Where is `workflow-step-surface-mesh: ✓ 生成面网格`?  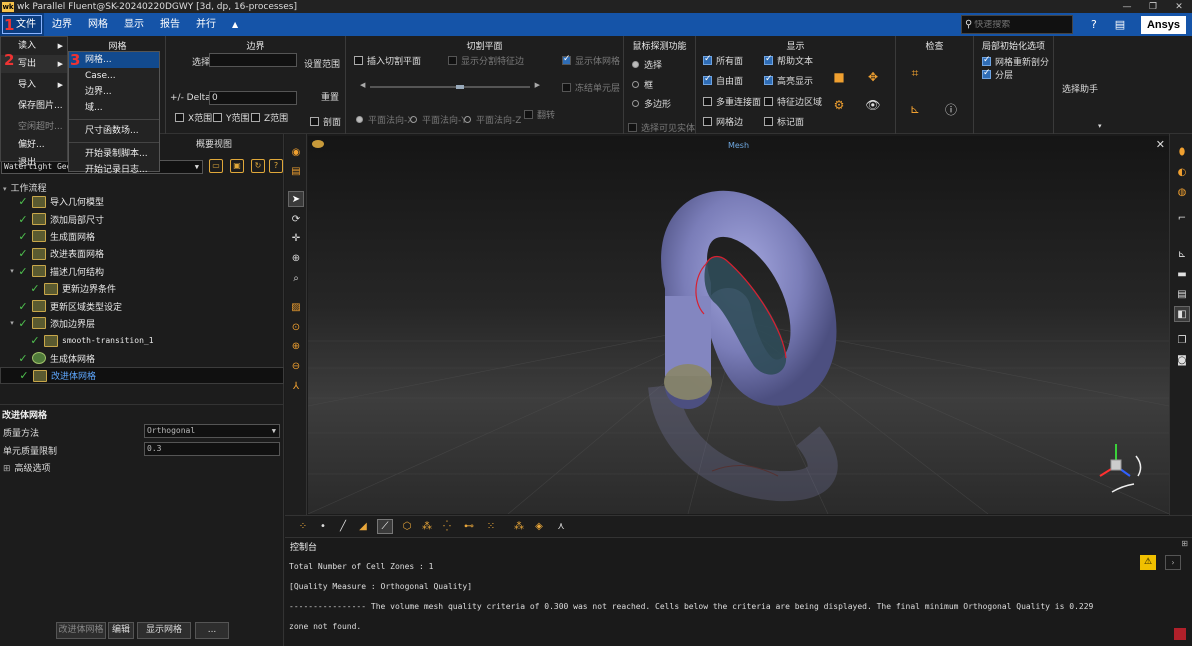 workflow-step-surface-mesh: ✓ 生成面网格 is located at coordinates (142, 236).